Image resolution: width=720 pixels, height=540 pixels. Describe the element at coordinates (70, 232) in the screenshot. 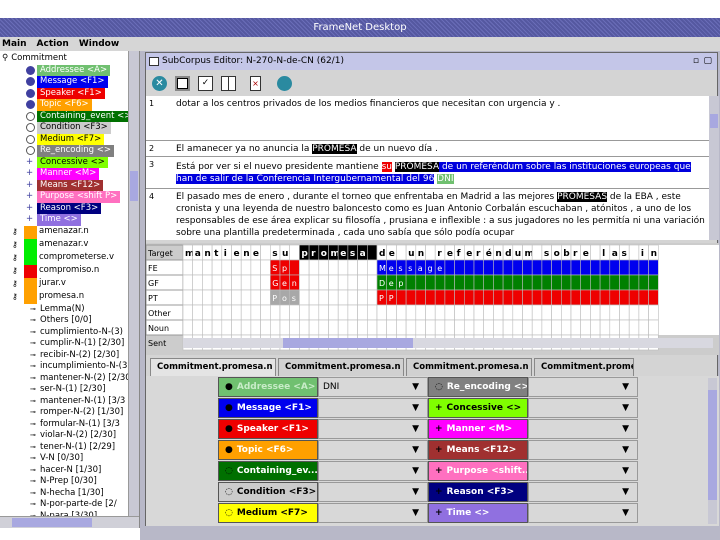

I see `tree-lu-item: ⚷ amenazar.n` at that location.